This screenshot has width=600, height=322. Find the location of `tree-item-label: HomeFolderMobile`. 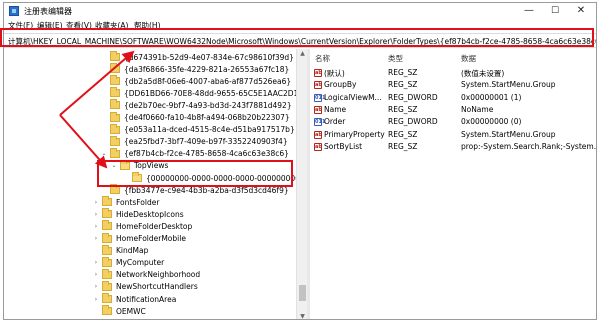

tree-item-label: HomeFolderMobile is located at coordinates (151, 238).